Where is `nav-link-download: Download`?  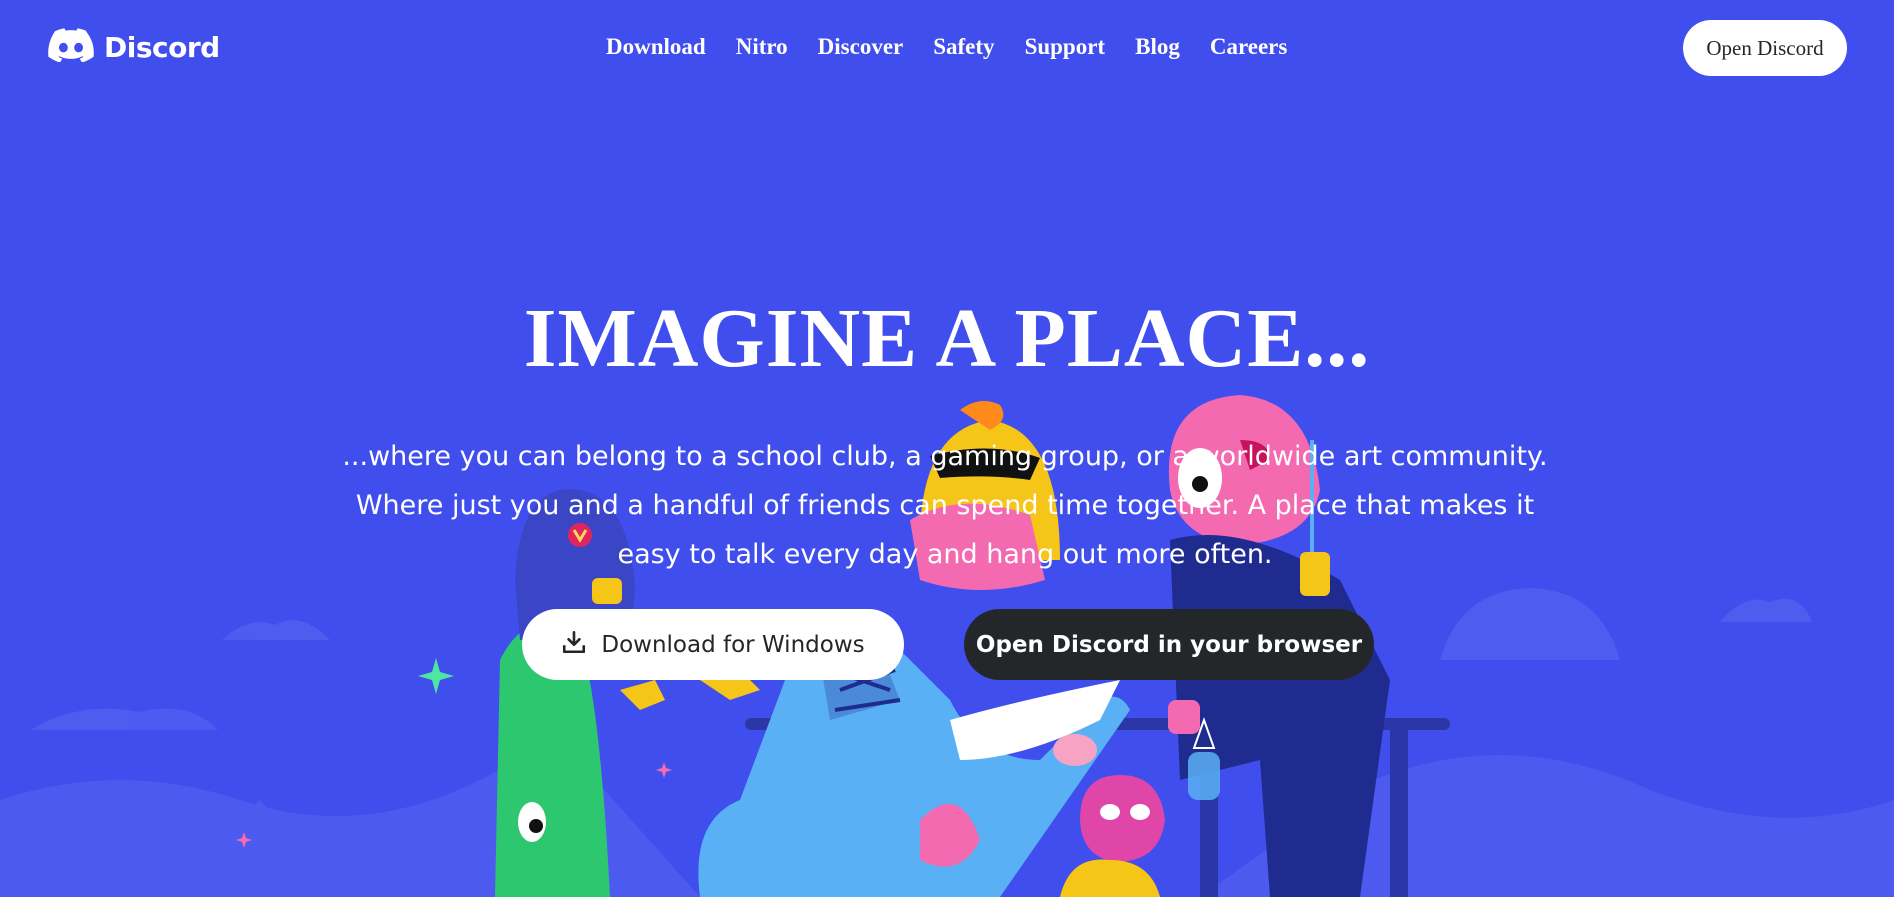 nav-link-download: Download is located at coordinates (656, 47).